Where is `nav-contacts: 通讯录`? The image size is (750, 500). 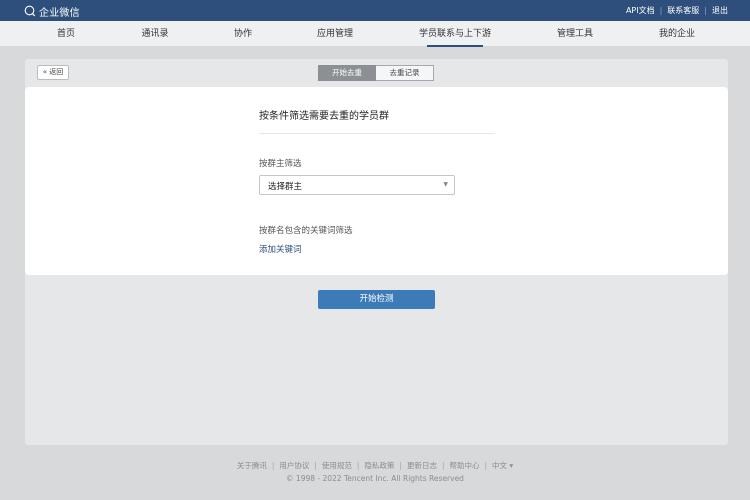
nav-contacts: 通讯录 is located at coordinates (154, 34).